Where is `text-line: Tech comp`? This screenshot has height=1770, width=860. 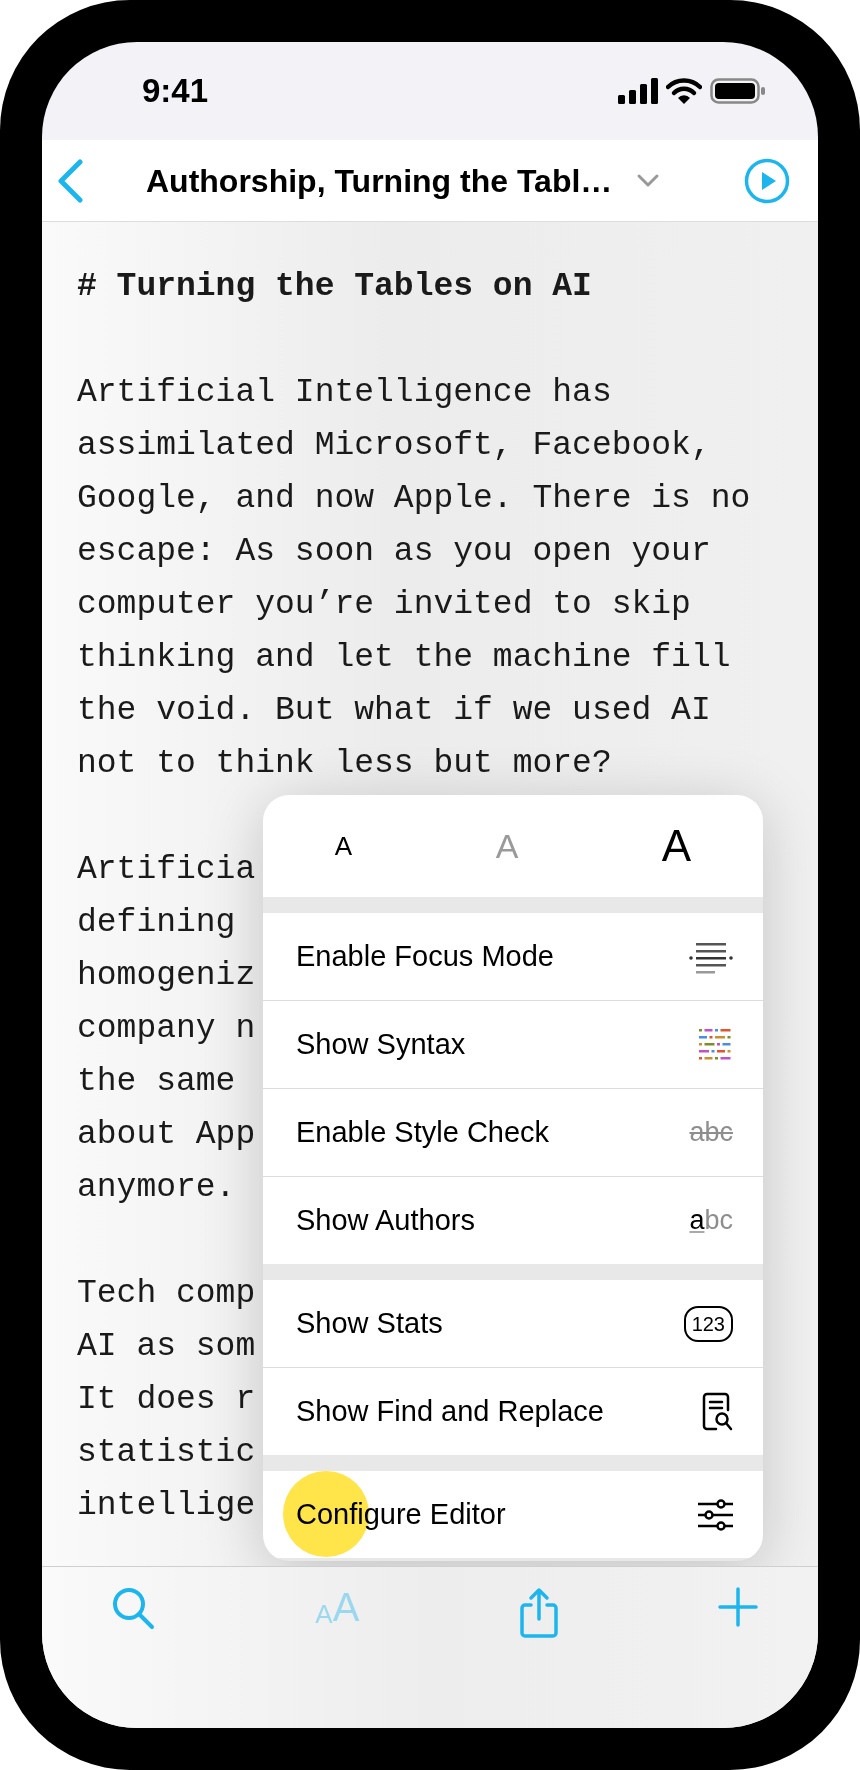 text-line: Tech comp is located at coordinates (166, 1294).